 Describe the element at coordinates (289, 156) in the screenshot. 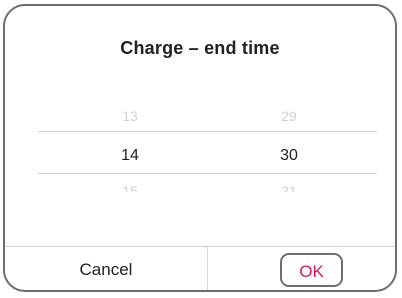

I see `minute-option-selected: 30` at that location.